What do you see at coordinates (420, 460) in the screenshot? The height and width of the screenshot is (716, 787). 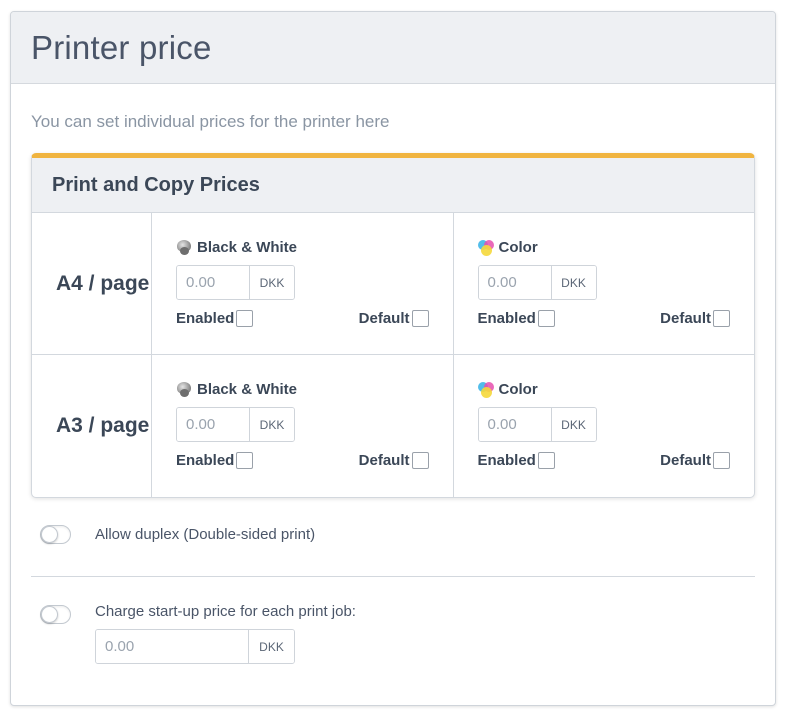 I see `default-checkbox-a3-bw` at bounding box center [420, 460].